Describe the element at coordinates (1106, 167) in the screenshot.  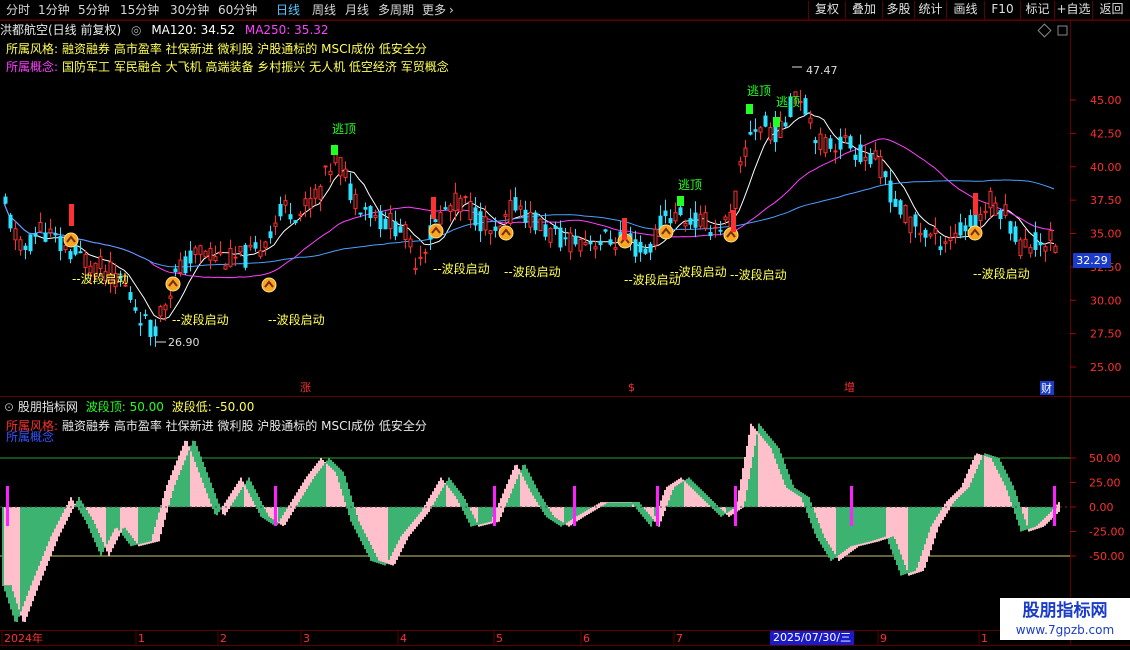
I see `price-tick-label: 40.00` at that location.